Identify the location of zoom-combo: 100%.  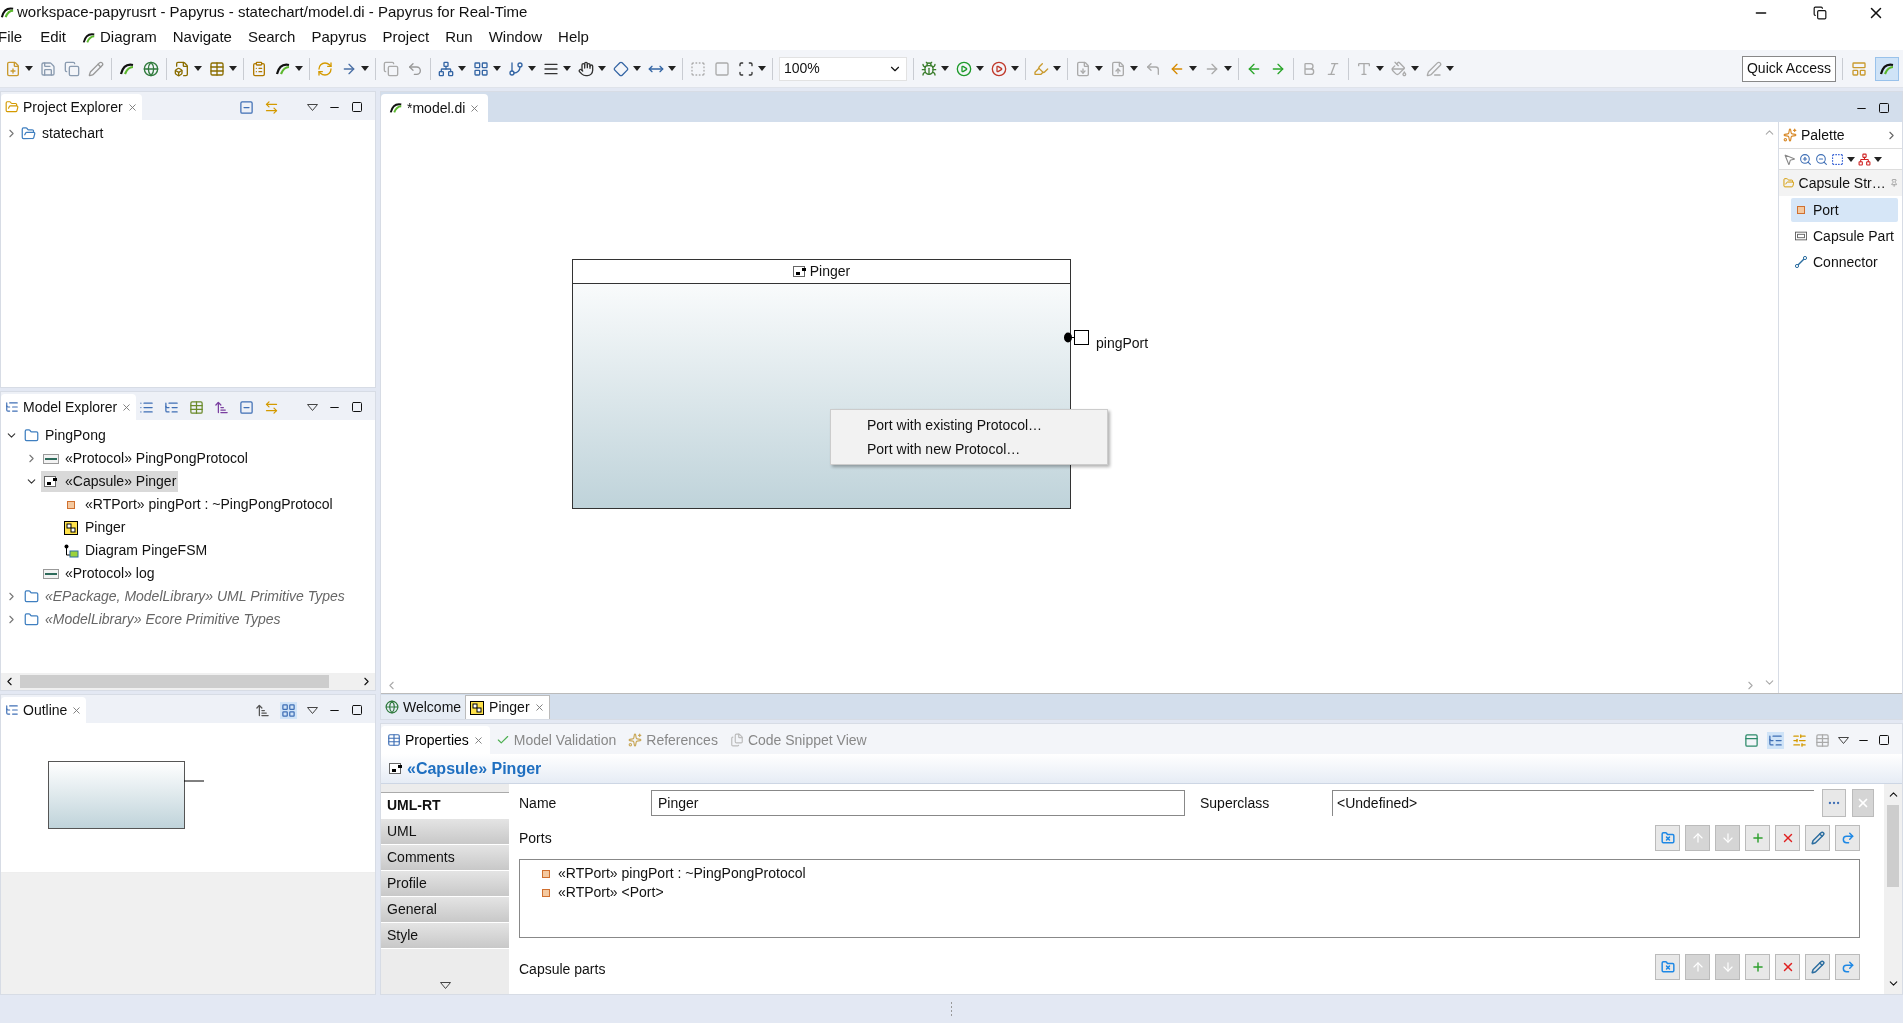
(843, 68).